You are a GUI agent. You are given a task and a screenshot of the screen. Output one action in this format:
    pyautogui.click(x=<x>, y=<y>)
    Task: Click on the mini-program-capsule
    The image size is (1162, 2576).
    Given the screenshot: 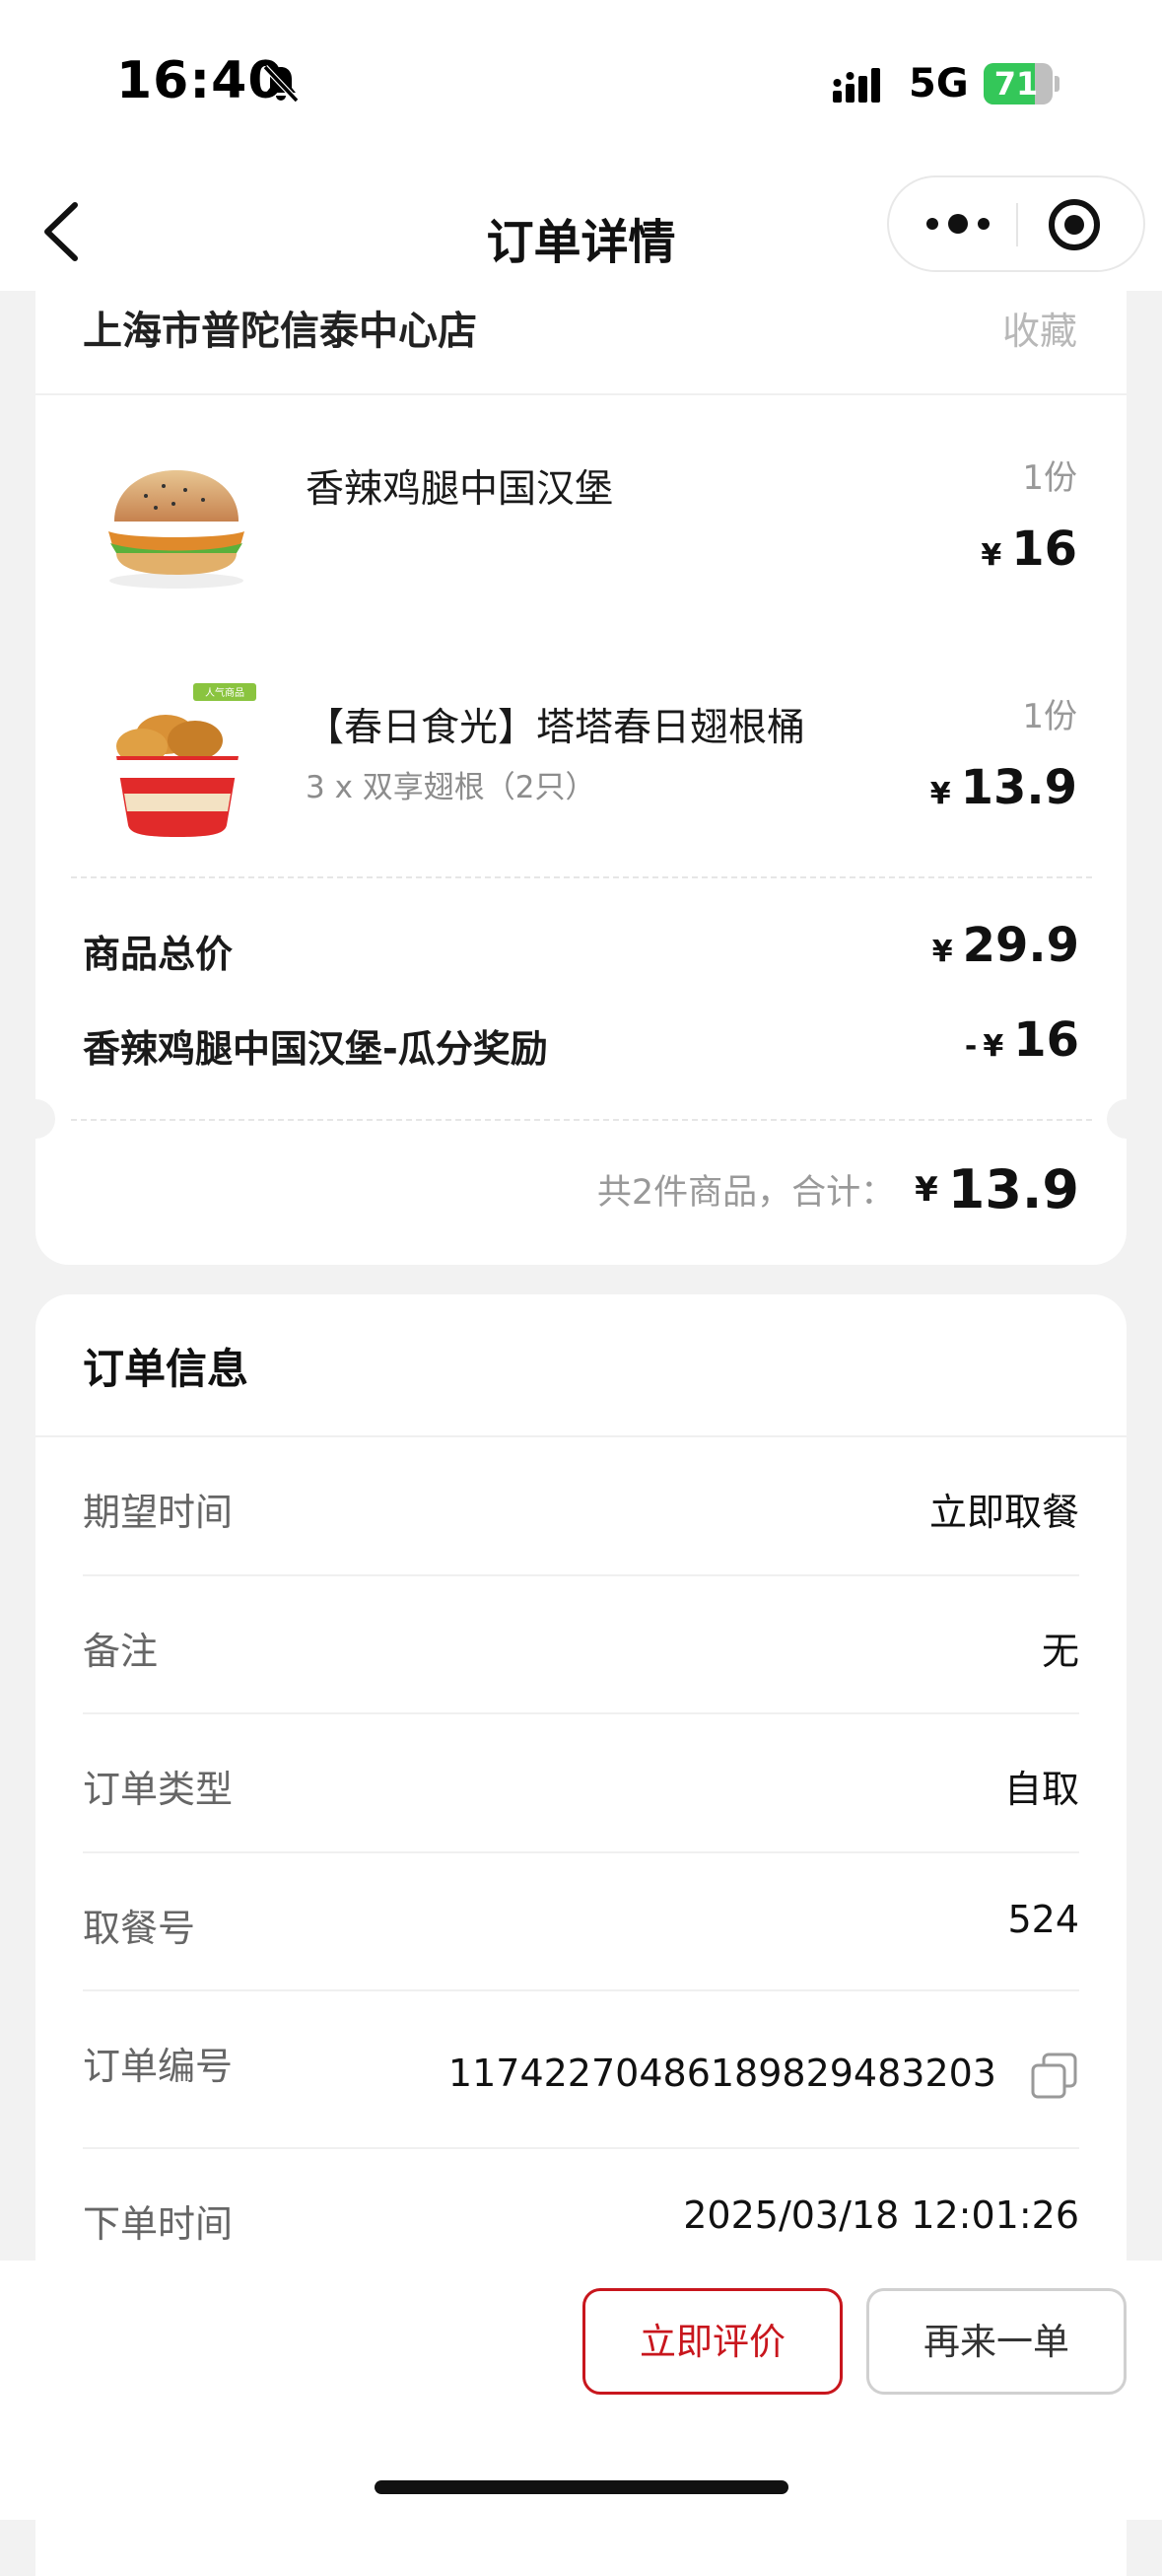 What is the action you would take?
    pyautogui.click(x=1016, y=224)
    